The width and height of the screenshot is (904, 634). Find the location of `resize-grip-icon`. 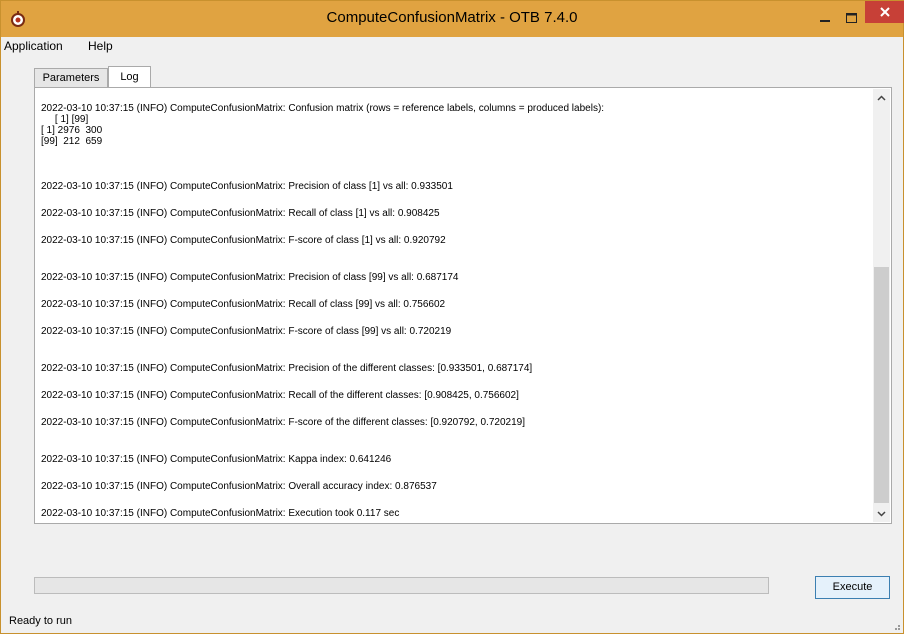

resize-grip-icon is located at coordinates (897, 627).